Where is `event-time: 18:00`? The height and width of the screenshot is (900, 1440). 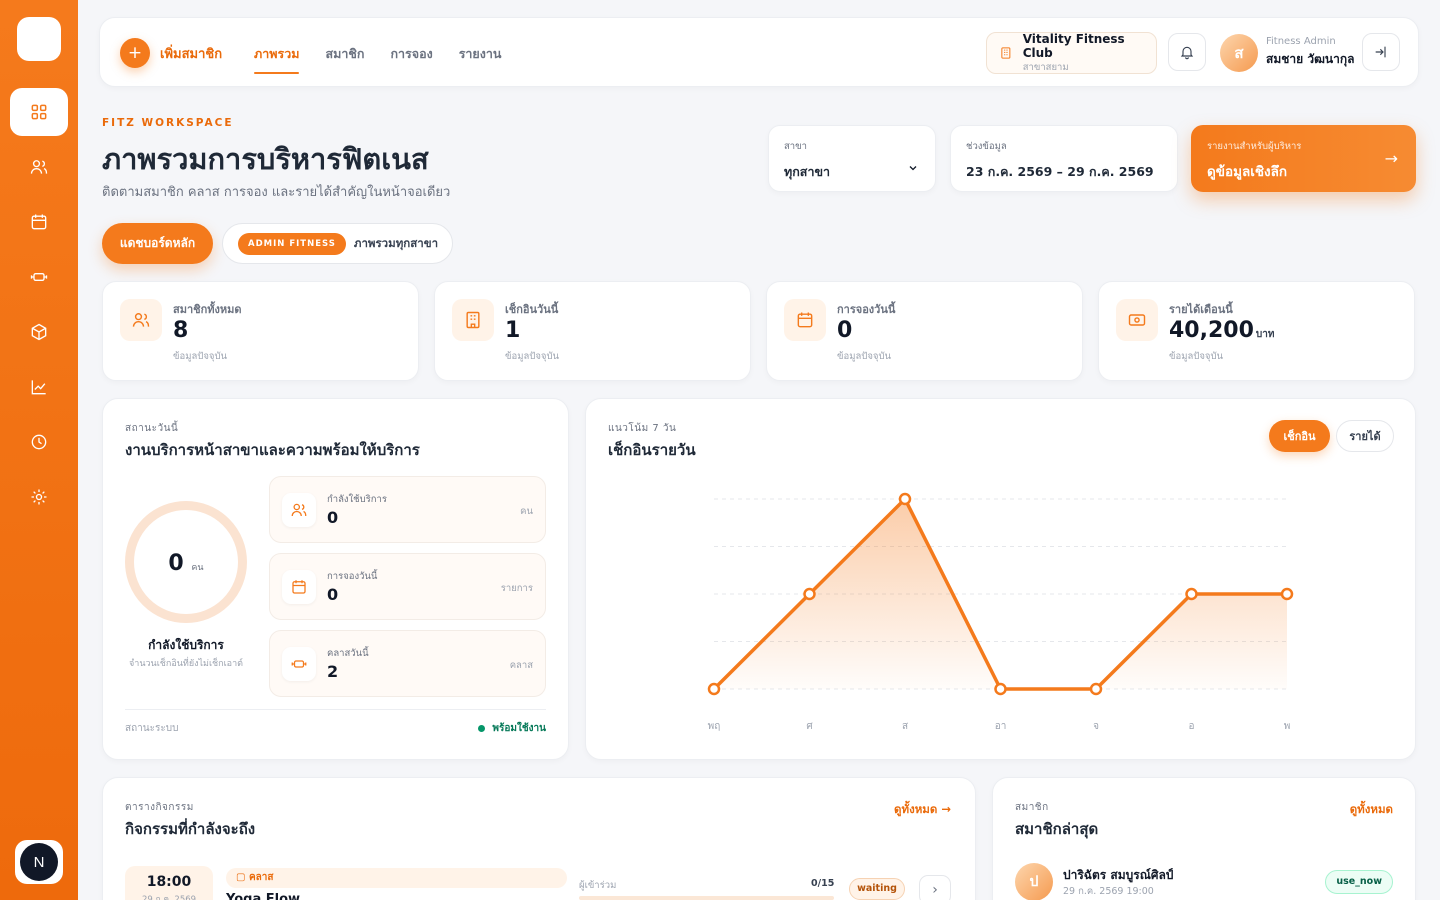
event-time: 18:00 is located at coordinates (169, 882).